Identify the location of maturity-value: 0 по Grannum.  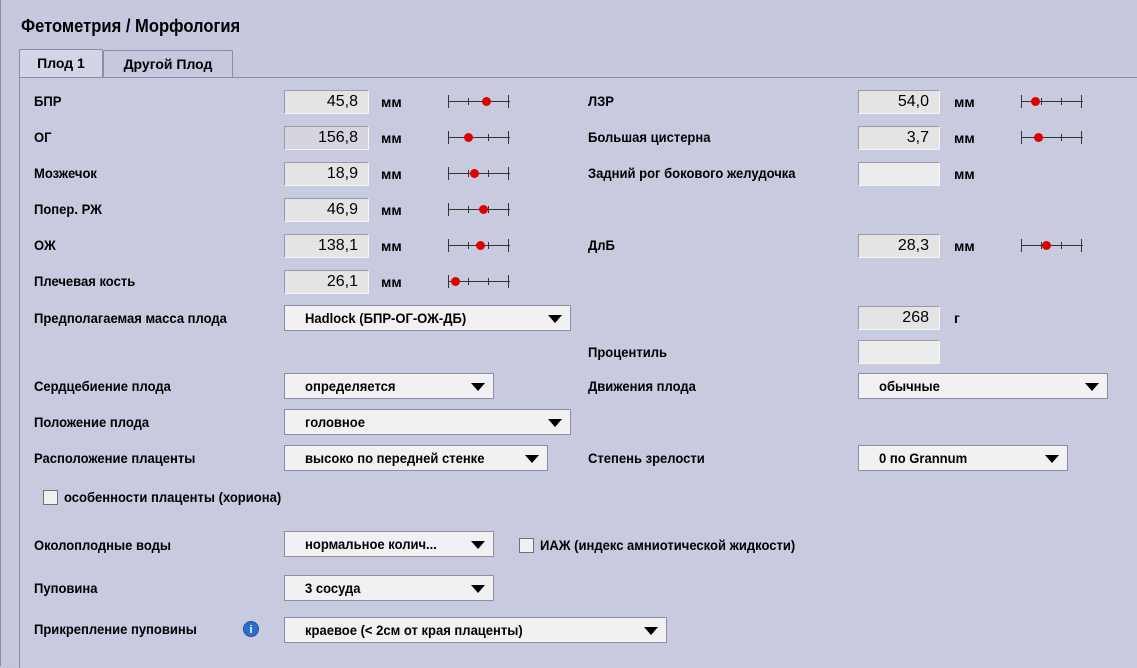
(923, 458).